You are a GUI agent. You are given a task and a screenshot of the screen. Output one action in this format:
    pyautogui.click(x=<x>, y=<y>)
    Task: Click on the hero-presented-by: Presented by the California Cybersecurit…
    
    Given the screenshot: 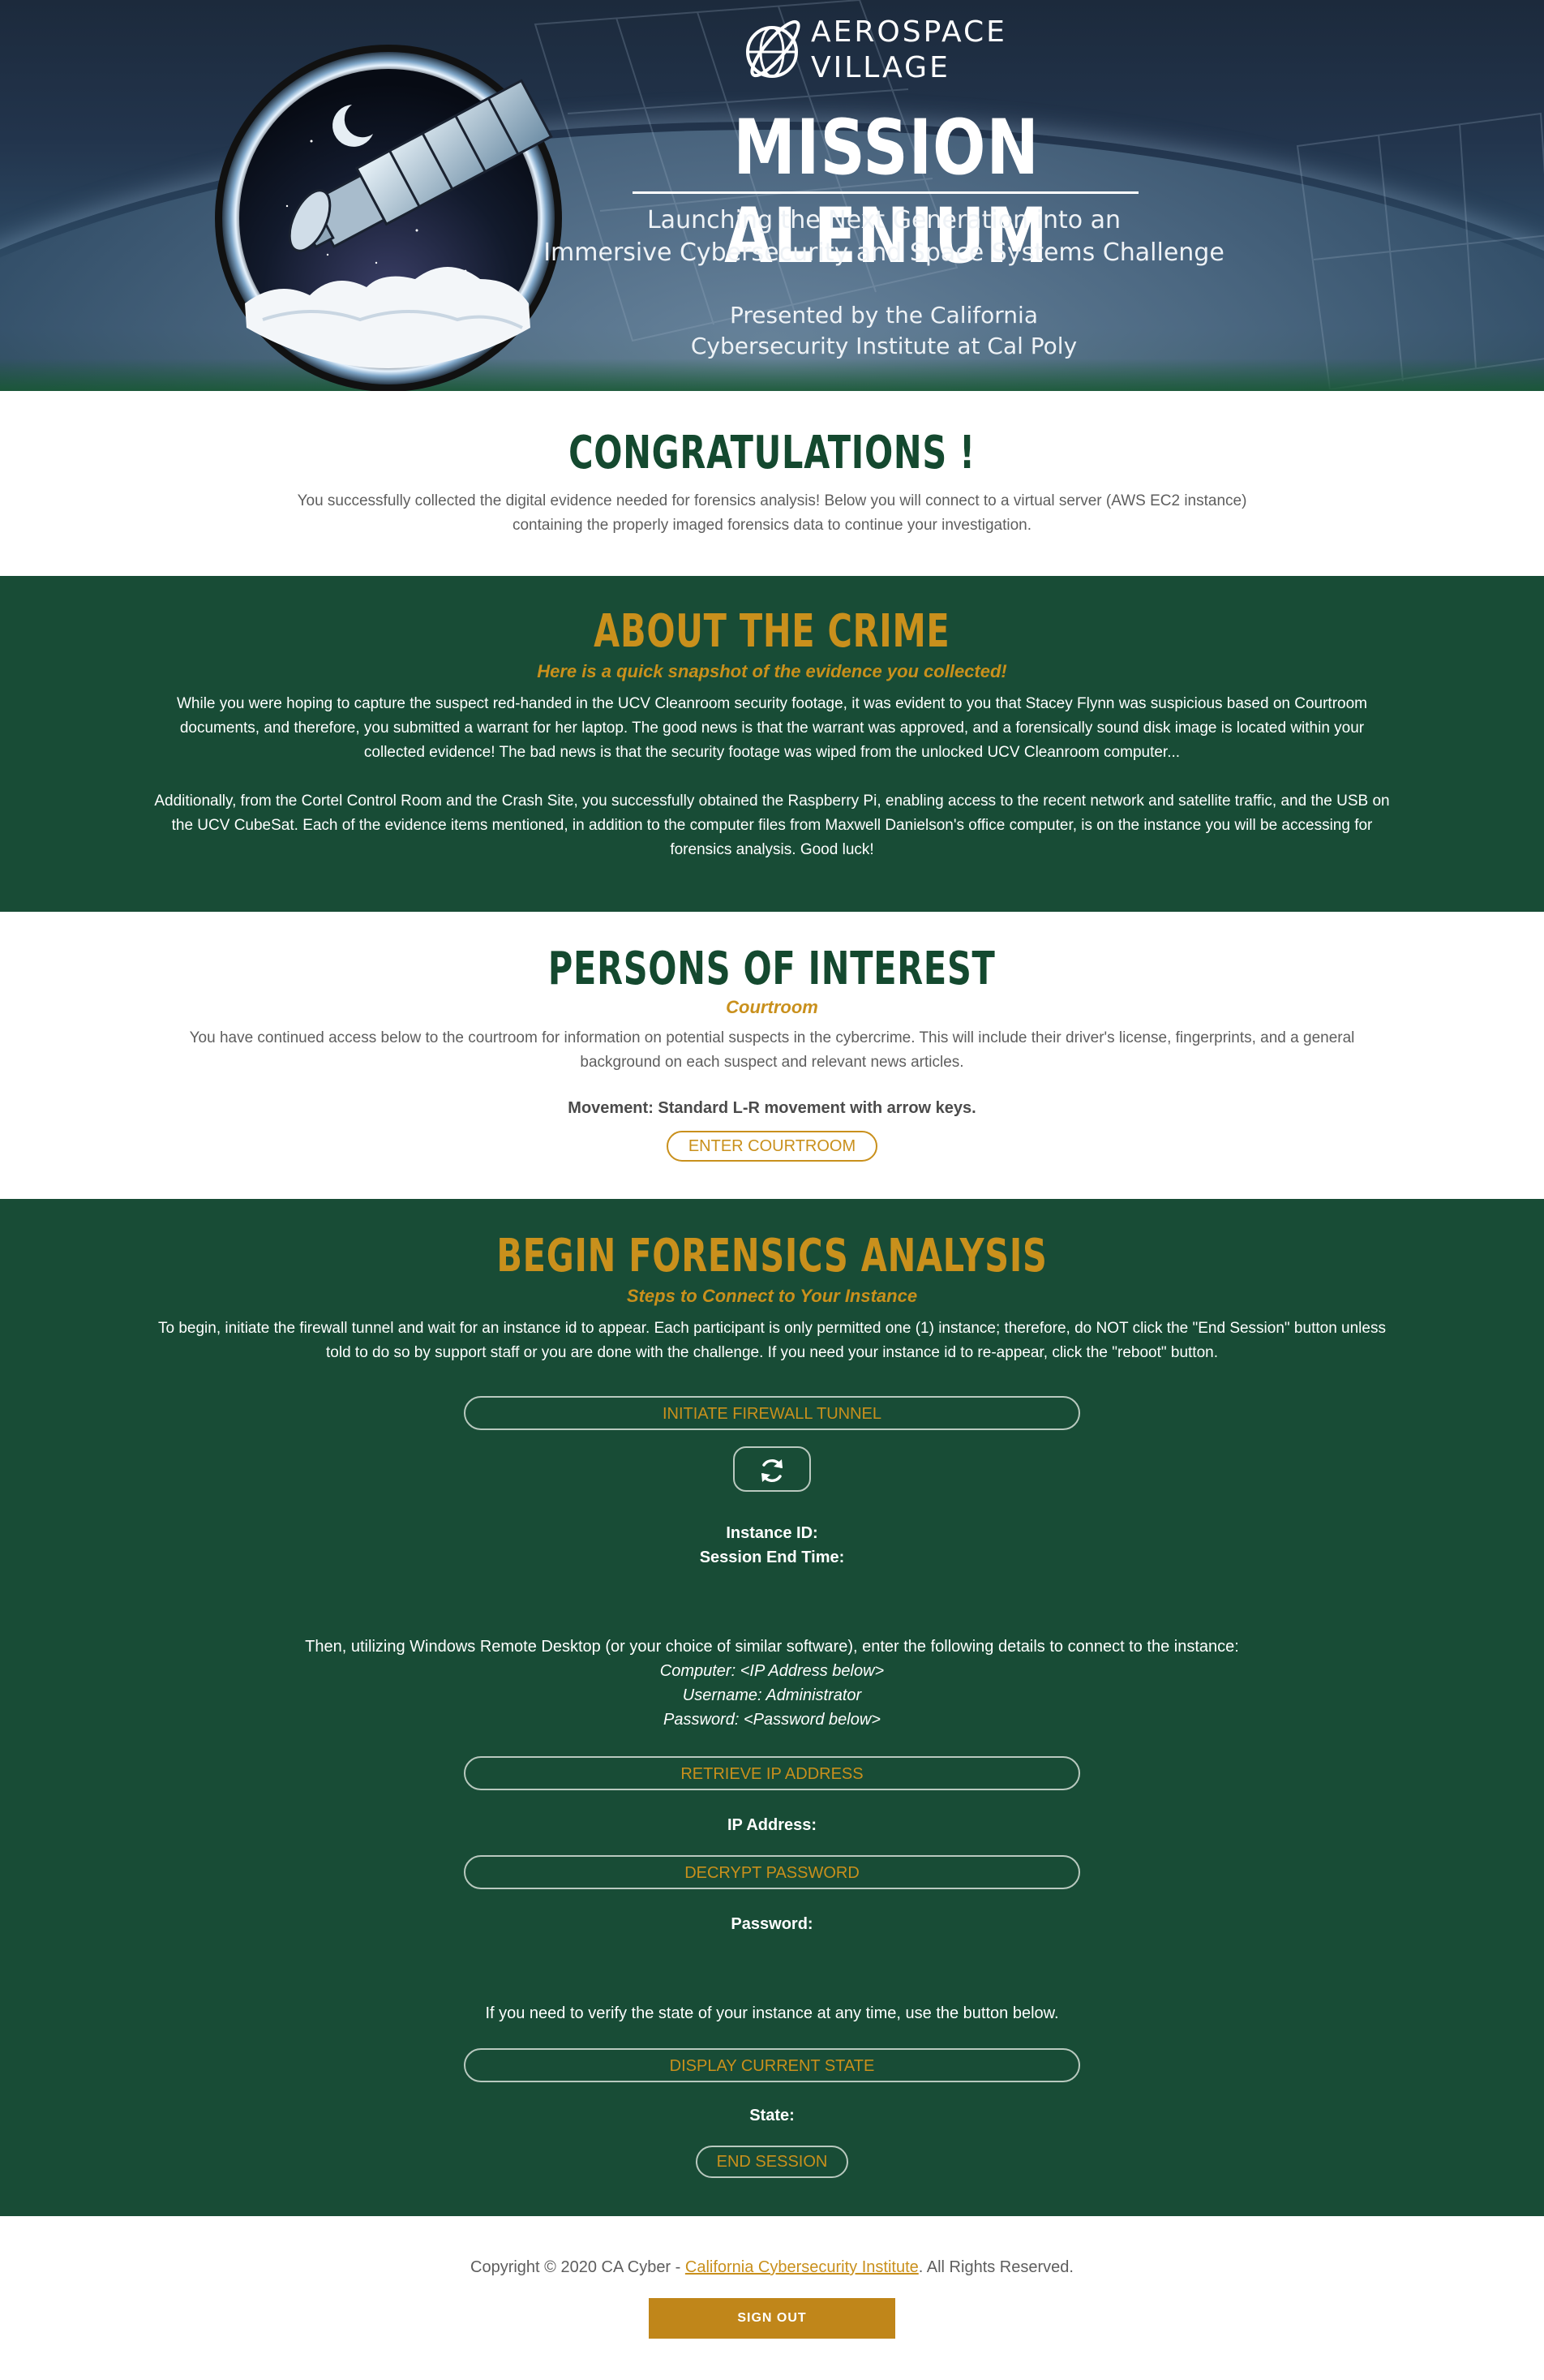 What is the action you would take?
    pyautogui.click(x=884, y=331)
    